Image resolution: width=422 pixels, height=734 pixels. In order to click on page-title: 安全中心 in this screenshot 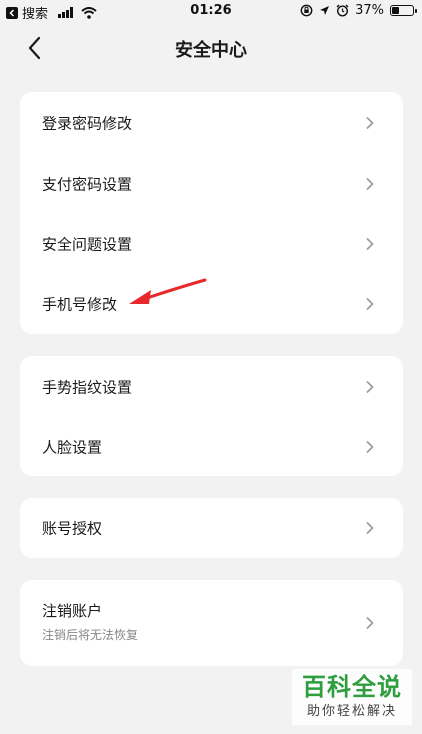, I will do `click(211, 50)`.